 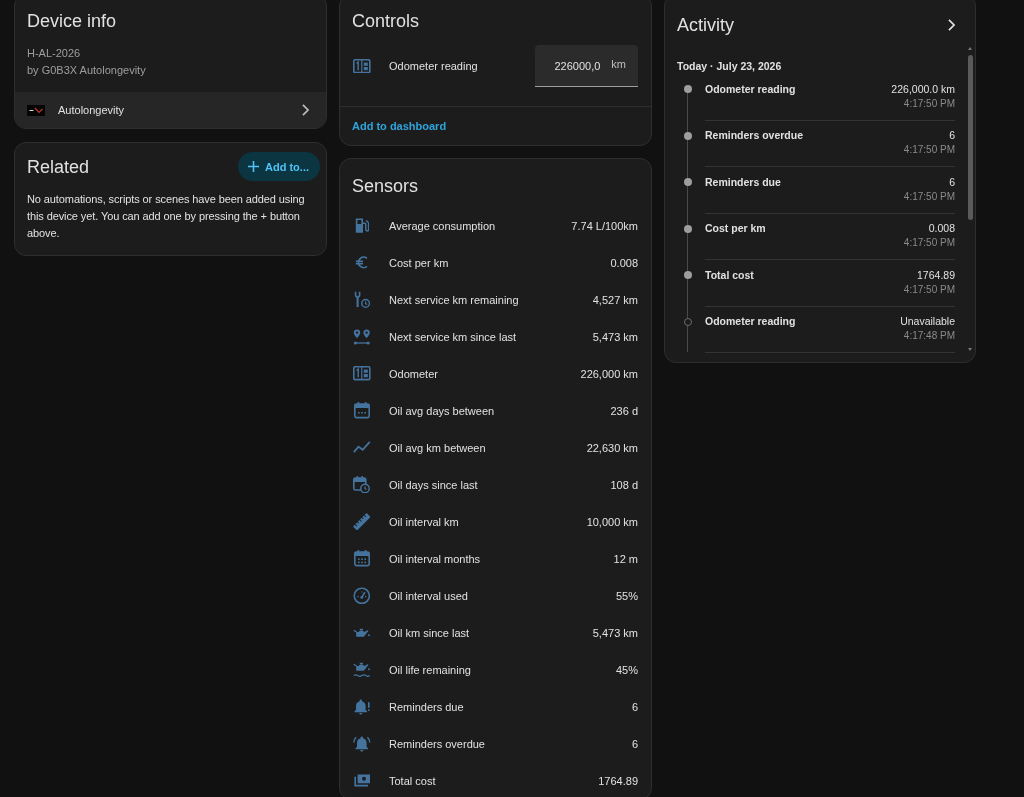 What do you see at coordinates (427, 706) in the screenshot?
I see `sensor-name: Reminders due` at bounding box center [427, 706].